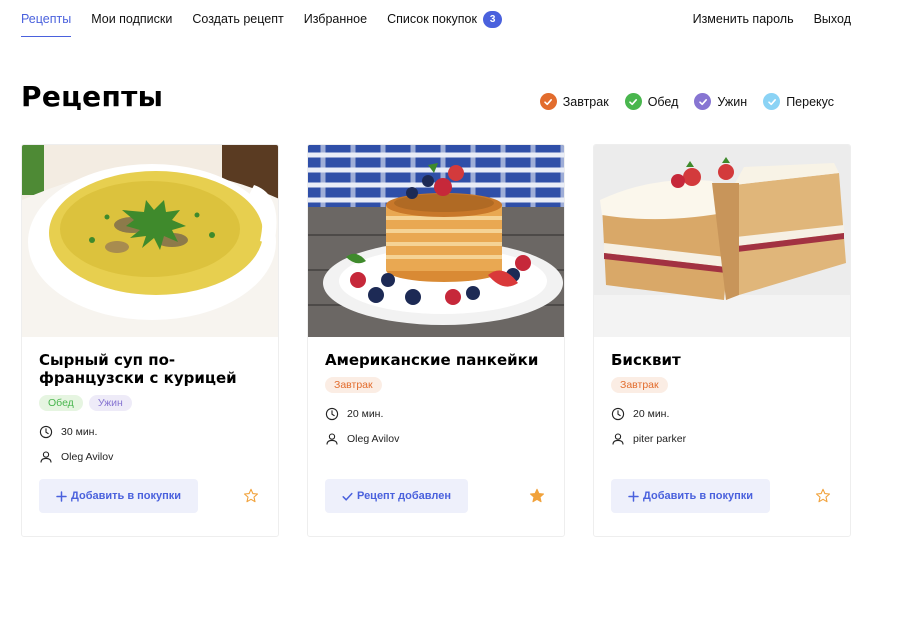 The image size is (907, 642). Describe the element at coordinates (492, 19) in the screenshot. I see `shopping-count-badge: 3` at that location.